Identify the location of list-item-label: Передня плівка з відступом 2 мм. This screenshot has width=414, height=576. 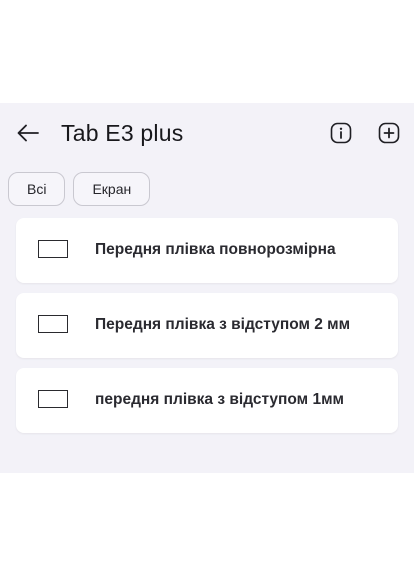
(223, 324).